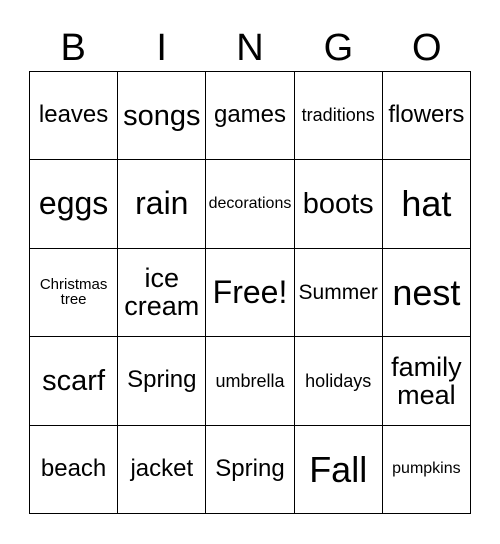 The width and height of the screenshot is (500, 544). What do you see at coordinates (73, 48) in the screenshot?
I see `bingo-header-letter-b: B` at bounding box center [73, 48].